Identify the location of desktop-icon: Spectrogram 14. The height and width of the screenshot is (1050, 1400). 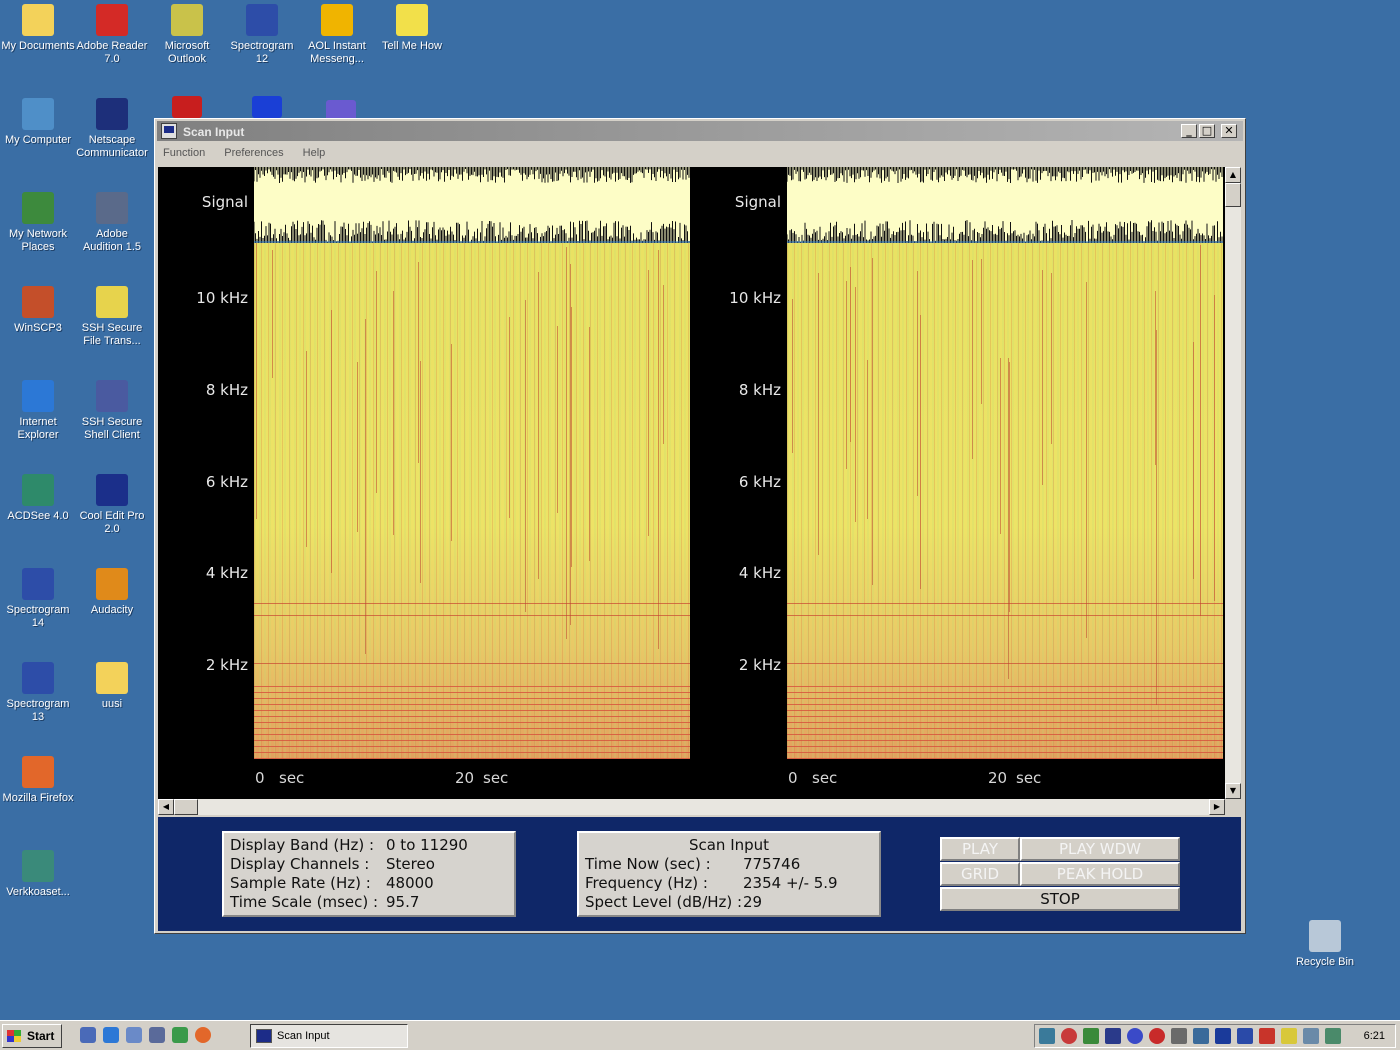
(38, 597).